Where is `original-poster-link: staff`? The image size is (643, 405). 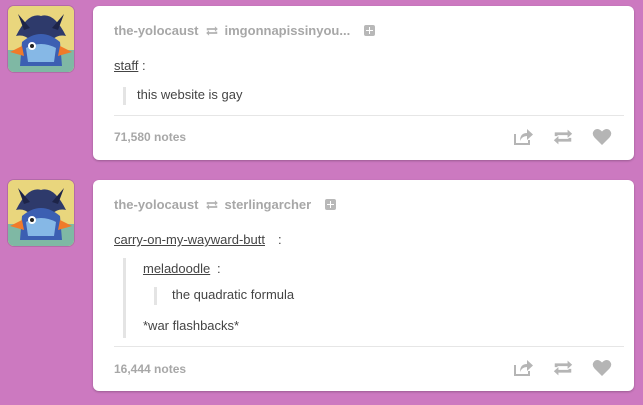
original-poster-link: staff is located at coordinates (126, 65).